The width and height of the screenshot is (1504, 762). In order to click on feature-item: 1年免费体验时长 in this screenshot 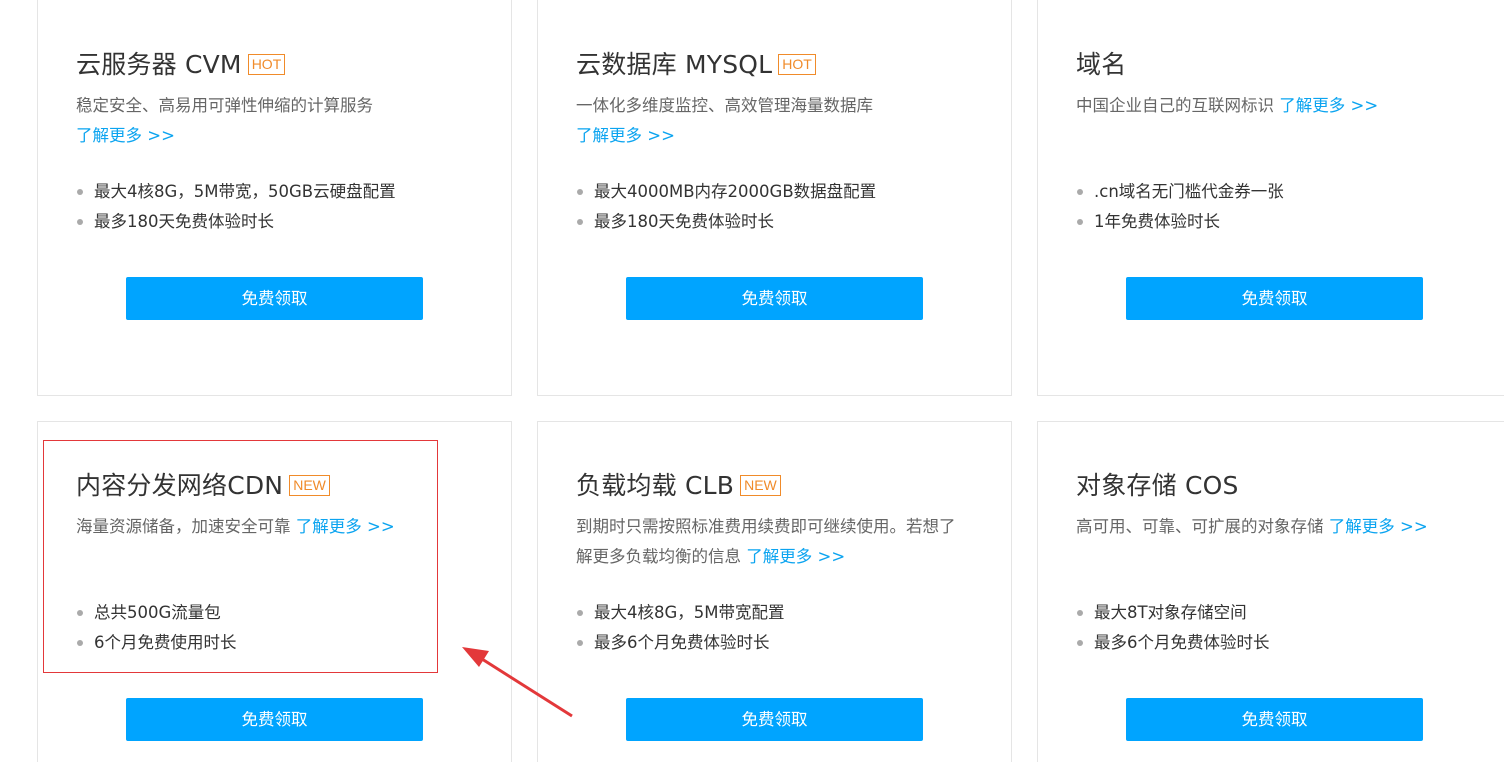, I will do `click(1180, 222)`.